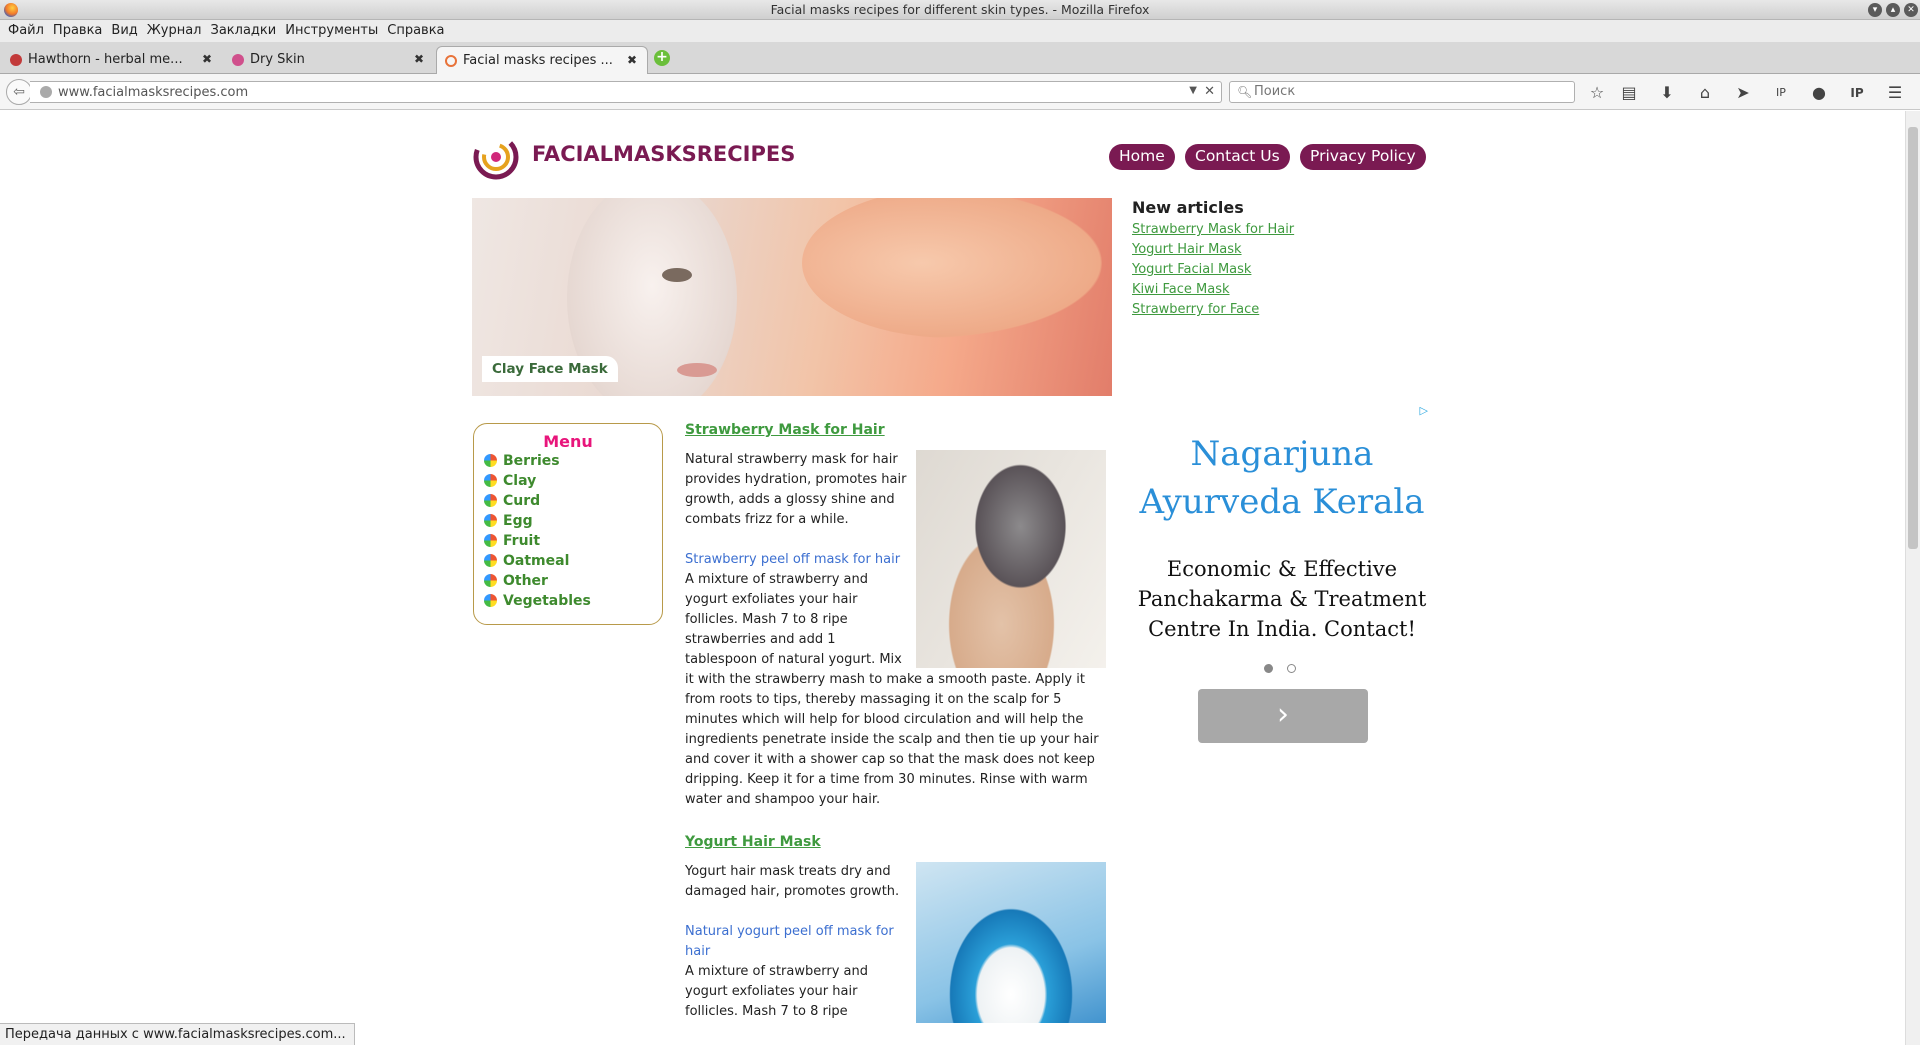  I want to click on tab-label: Dry Skin, so click(277, 59).